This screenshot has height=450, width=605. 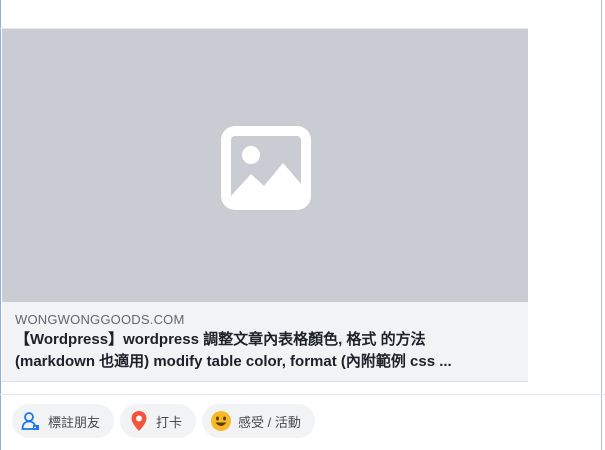 I want to click on check-in-button: 打卡, so click(x=158, y=421).